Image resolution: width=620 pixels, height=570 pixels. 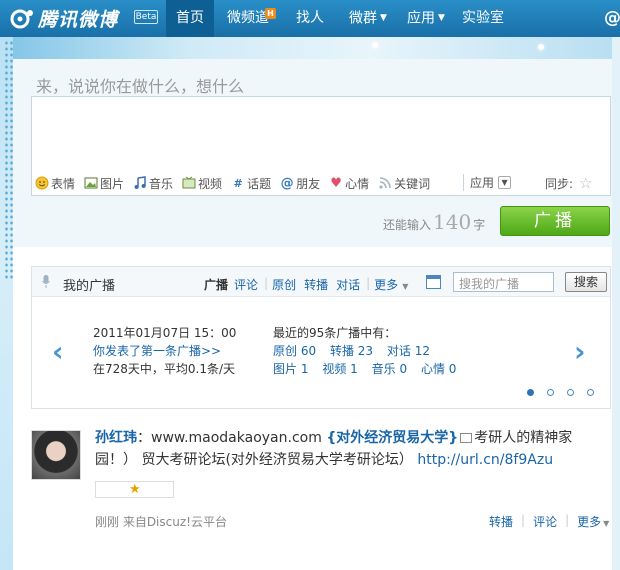 I want to click on stat-label: 对话, so click(x=399, y=351).